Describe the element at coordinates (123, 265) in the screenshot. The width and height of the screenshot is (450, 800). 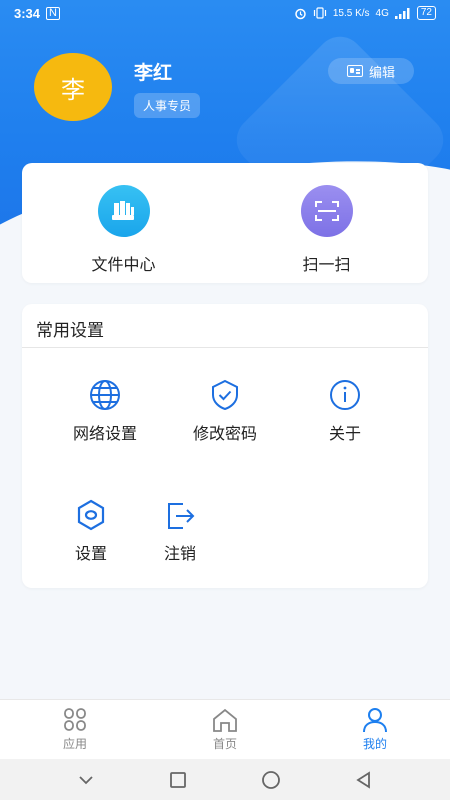
I see `file-center-label: 文件中心` at that location.